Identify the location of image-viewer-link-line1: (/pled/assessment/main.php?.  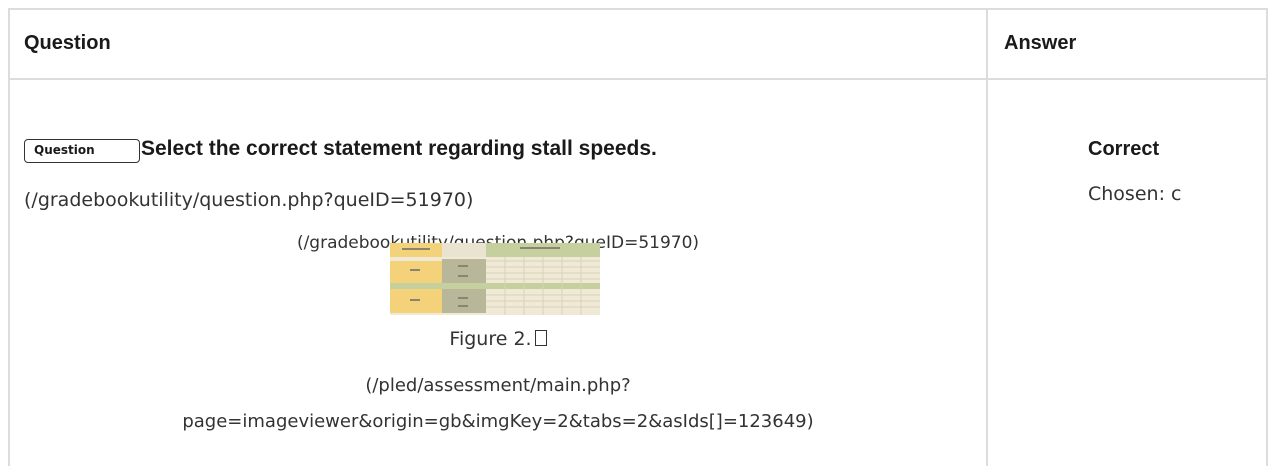
(498, 385).